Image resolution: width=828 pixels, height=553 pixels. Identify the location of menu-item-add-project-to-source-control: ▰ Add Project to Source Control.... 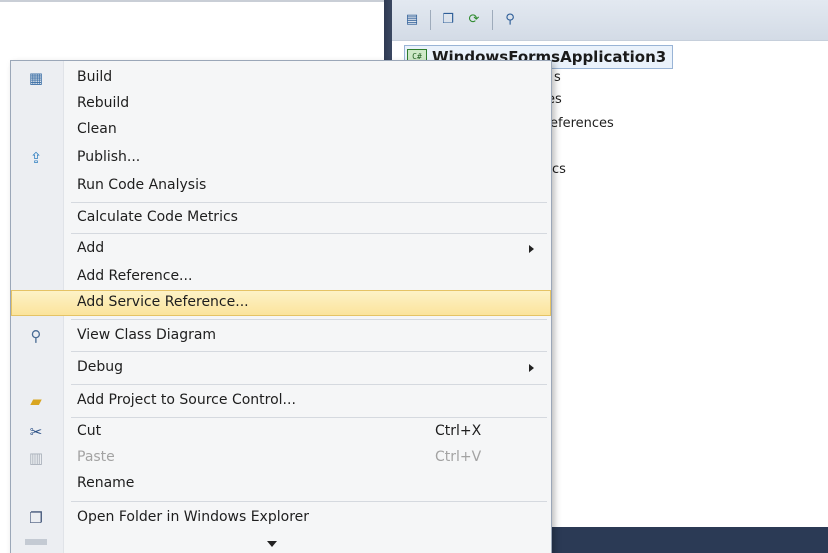
(281, 401).